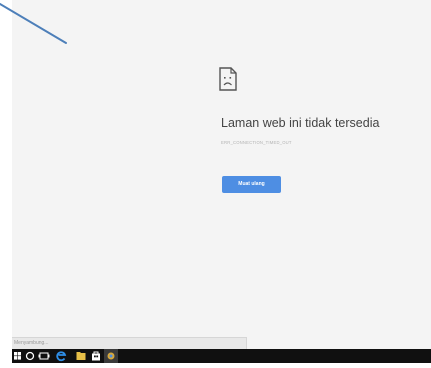 This screenshot has height=368, width=431. Describe the element at coordinates (17, 356) in the screenshot. I see `windows-start-icon` at that location.